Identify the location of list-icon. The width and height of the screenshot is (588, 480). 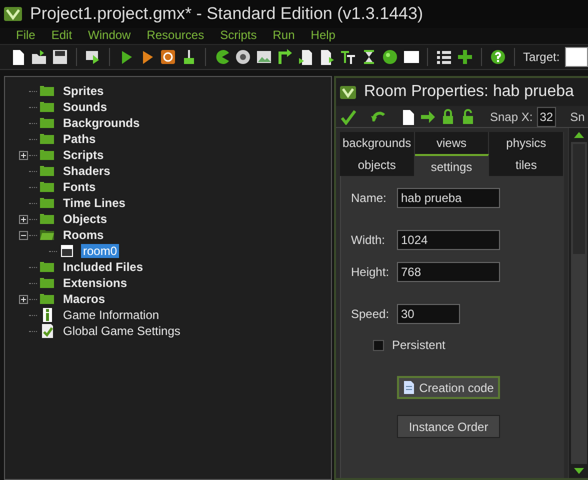
(444, 57).